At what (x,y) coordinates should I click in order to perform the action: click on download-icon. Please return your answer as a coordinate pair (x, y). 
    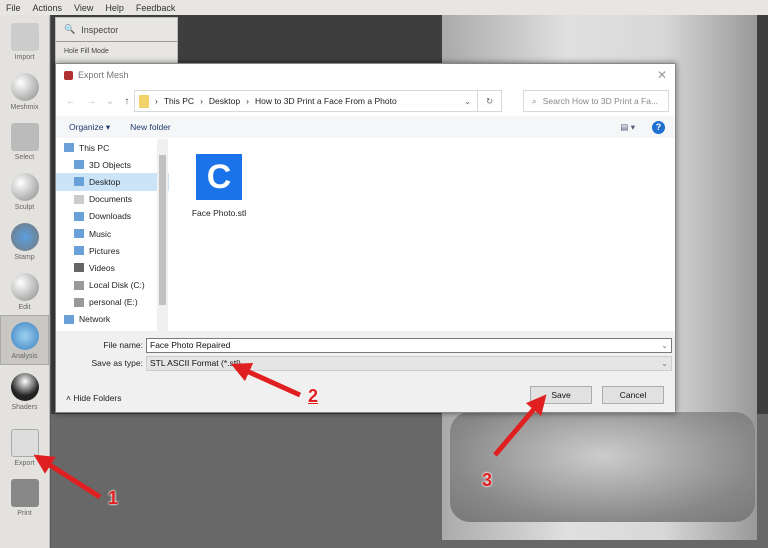
    Looking at the image, I should click on (79, 216).